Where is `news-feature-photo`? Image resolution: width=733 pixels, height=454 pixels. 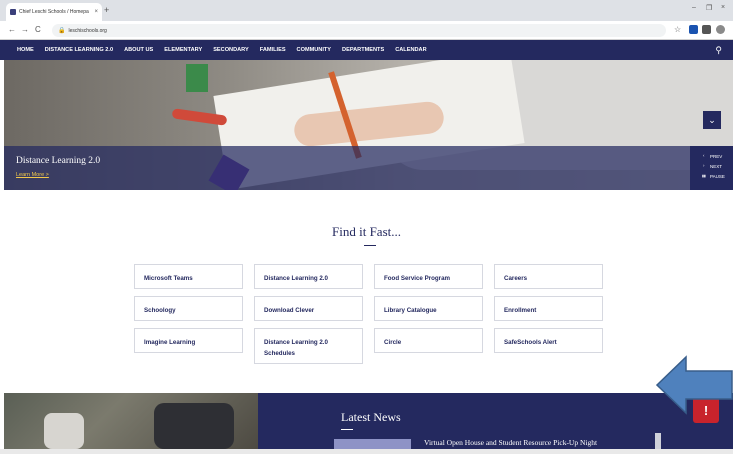 news-feature-photo is located at coordinates (131, 421).